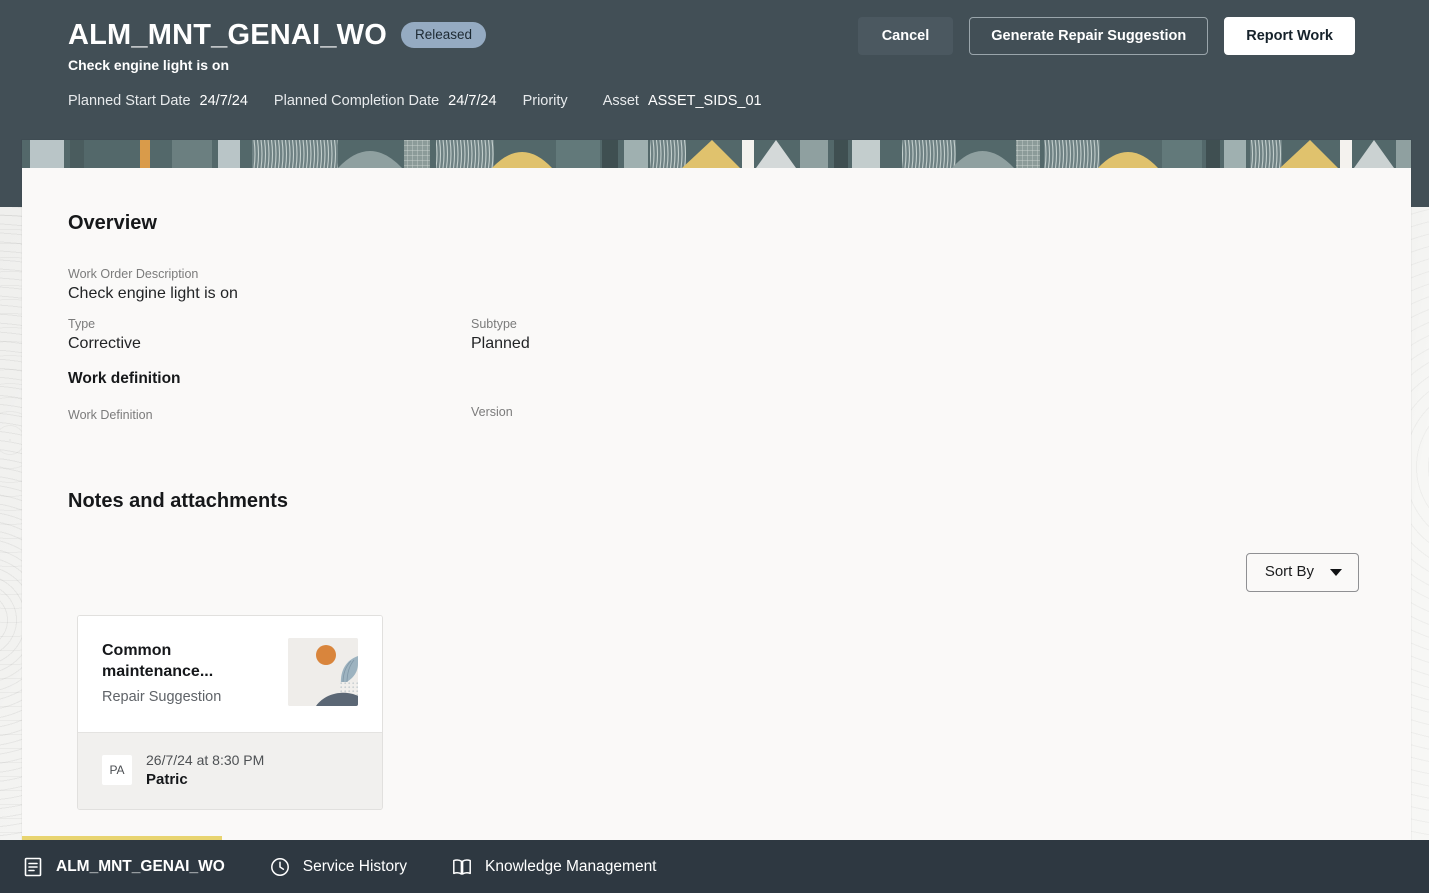 The height and width of the screenshot is (893, 1429). What do you see at coordinates (494, 324) in the screenshot?
I see `field-label: Subtype` at bounding box center [494, 324].